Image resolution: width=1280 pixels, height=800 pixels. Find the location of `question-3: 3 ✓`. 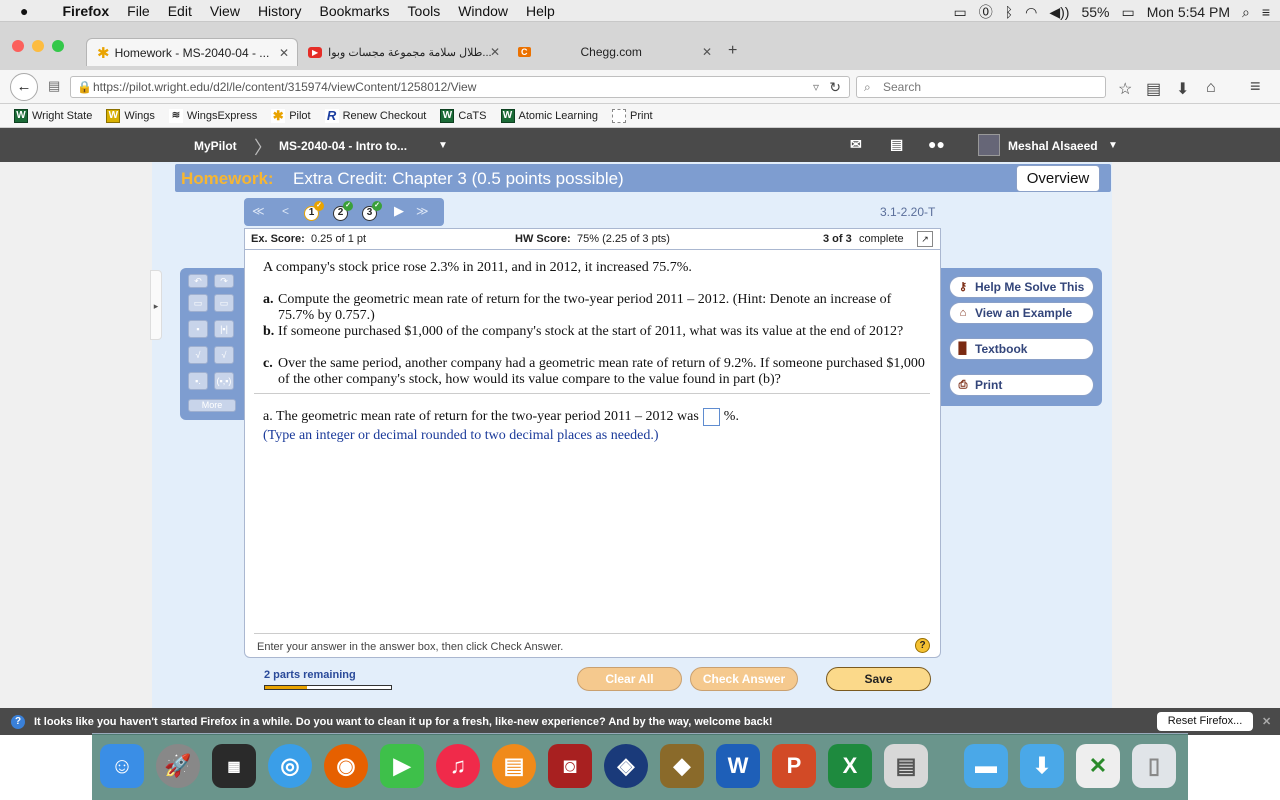

question-3: 3 ✓ is located at coordinates (372, 211).